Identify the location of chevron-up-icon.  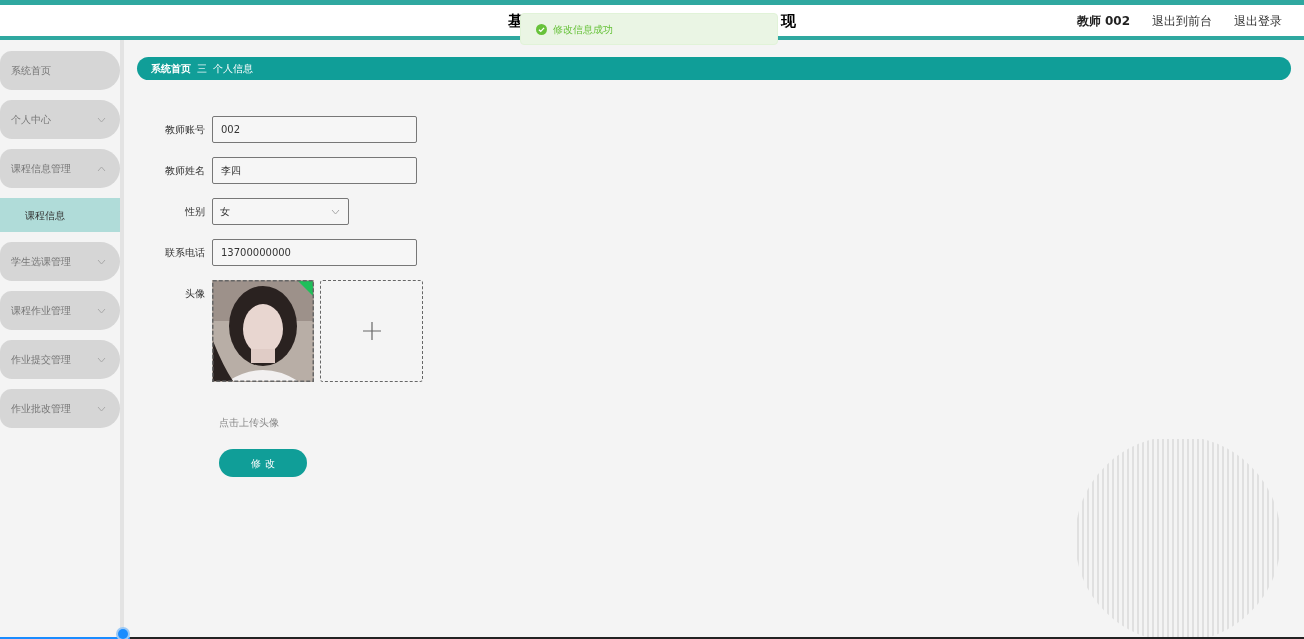
(101, 168).